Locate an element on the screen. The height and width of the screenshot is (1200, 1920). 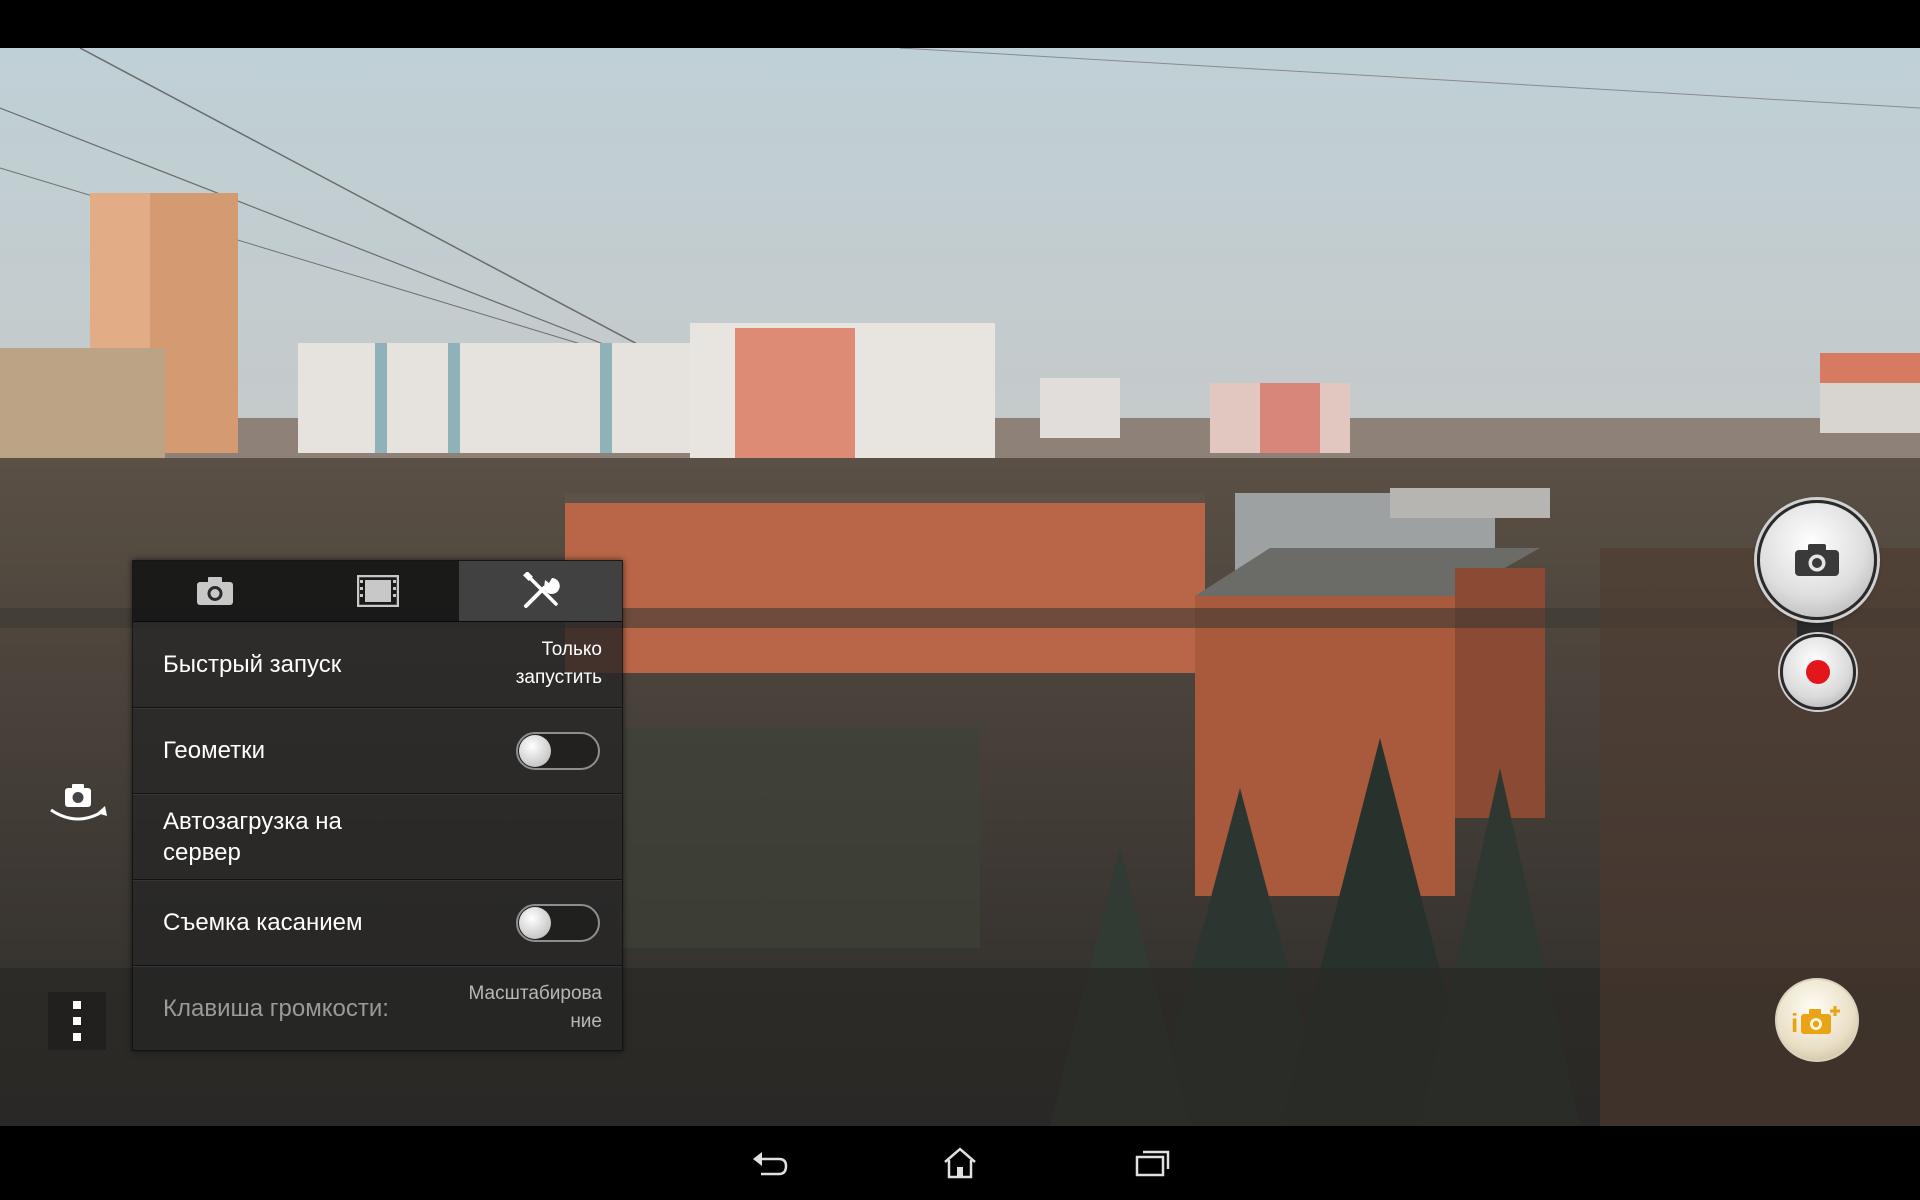
geotags-toggle is located at coordinates (558, 751).